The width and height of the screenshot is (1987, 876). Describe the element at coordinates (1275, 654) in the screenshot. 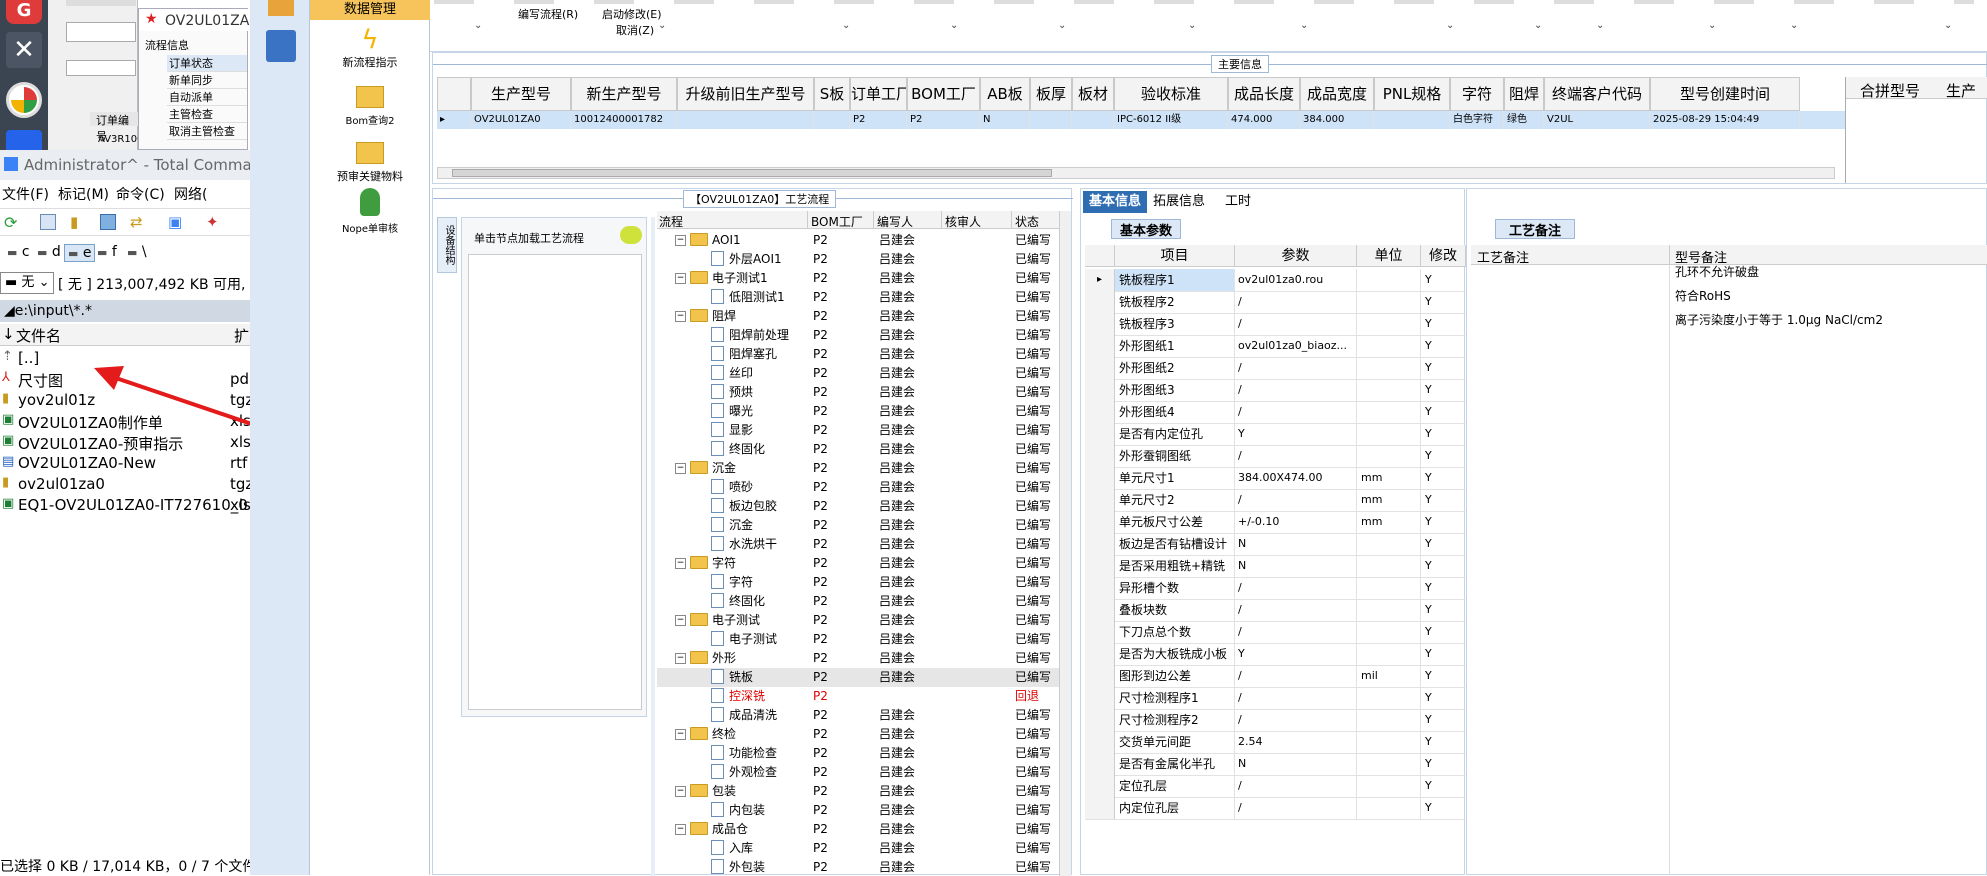

I see `detail-row: 是否为大板铣成小板 Y Y` at that location.